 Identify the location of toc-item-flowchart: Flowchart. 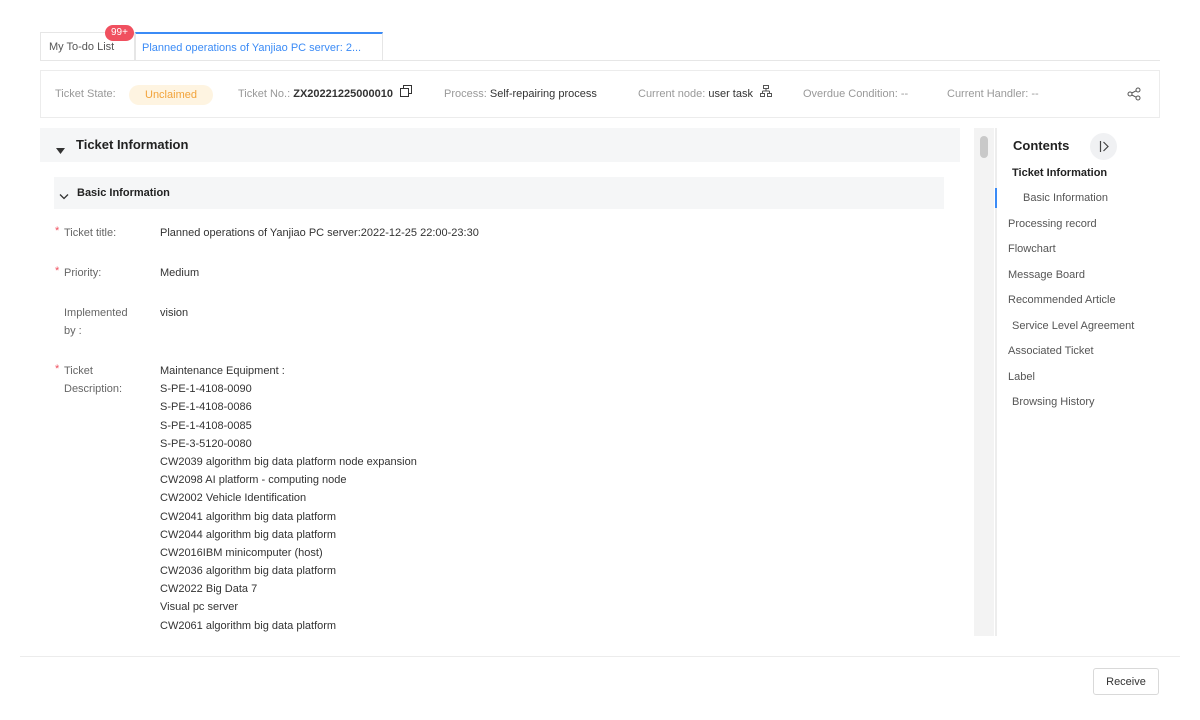
(1032, 249).